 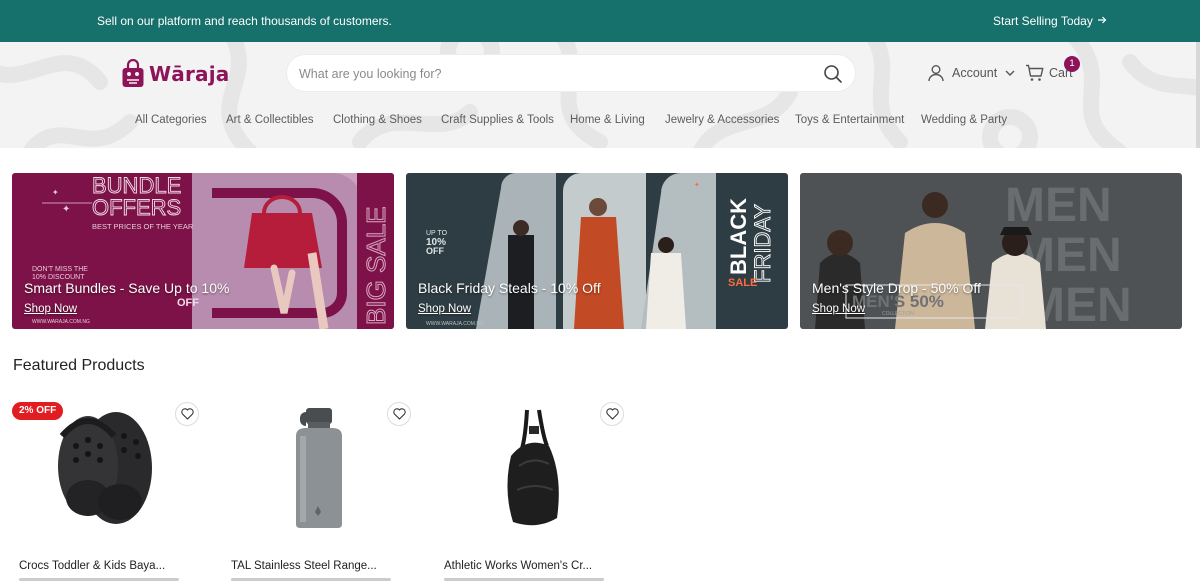 What do you see at coordinates (497, 120) in the screenshot?
I see `category-craft-supplies: Craft Supplies & Tools` at bounding box center [497, 120].